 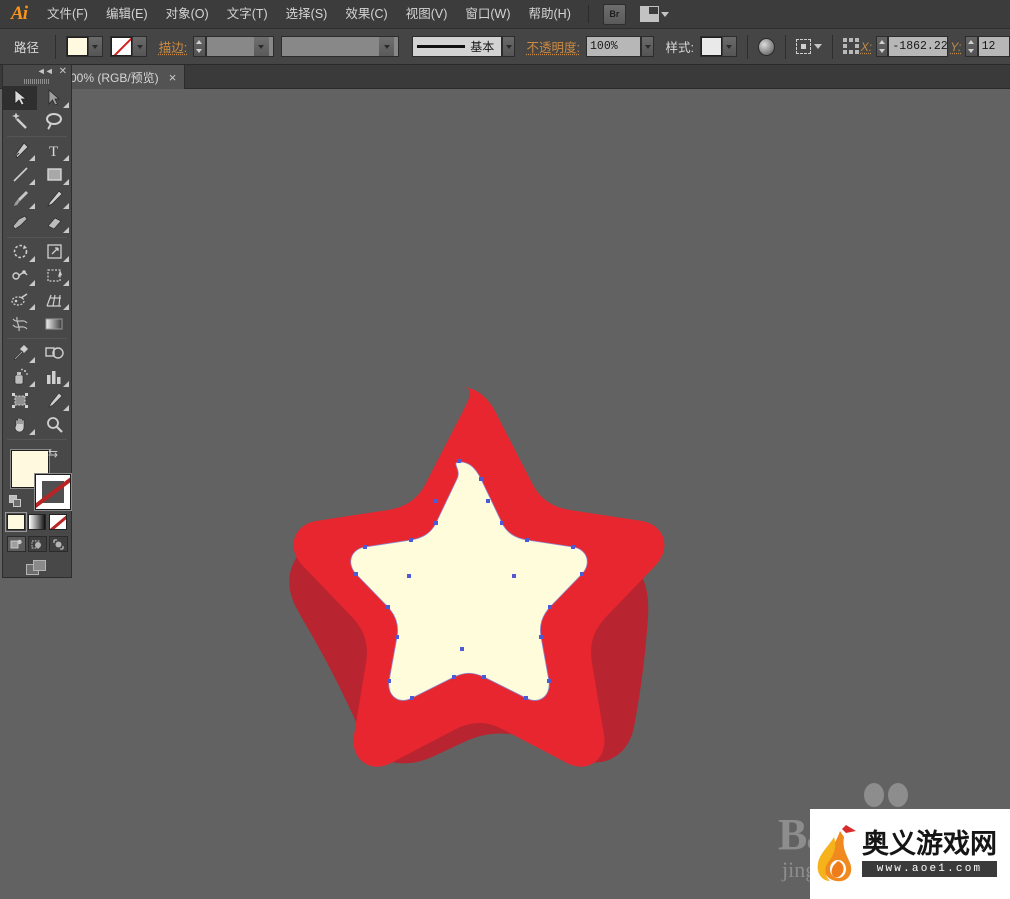 What do you see at coordinates (37, 568) in the screenshot?
I see `screen-mode-button` at bounding box center [37, 568].